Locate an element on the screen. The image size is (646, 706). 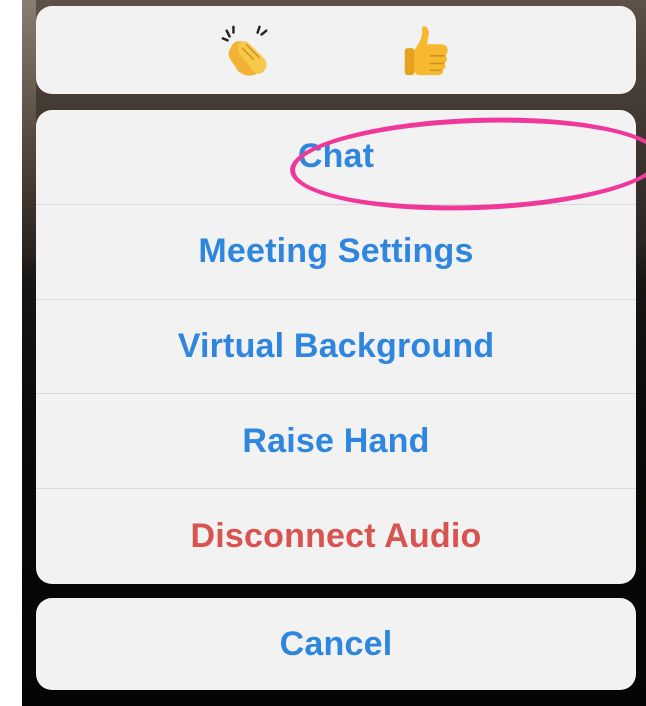
thumbs-up-icon is located at coordinates (426, 51).